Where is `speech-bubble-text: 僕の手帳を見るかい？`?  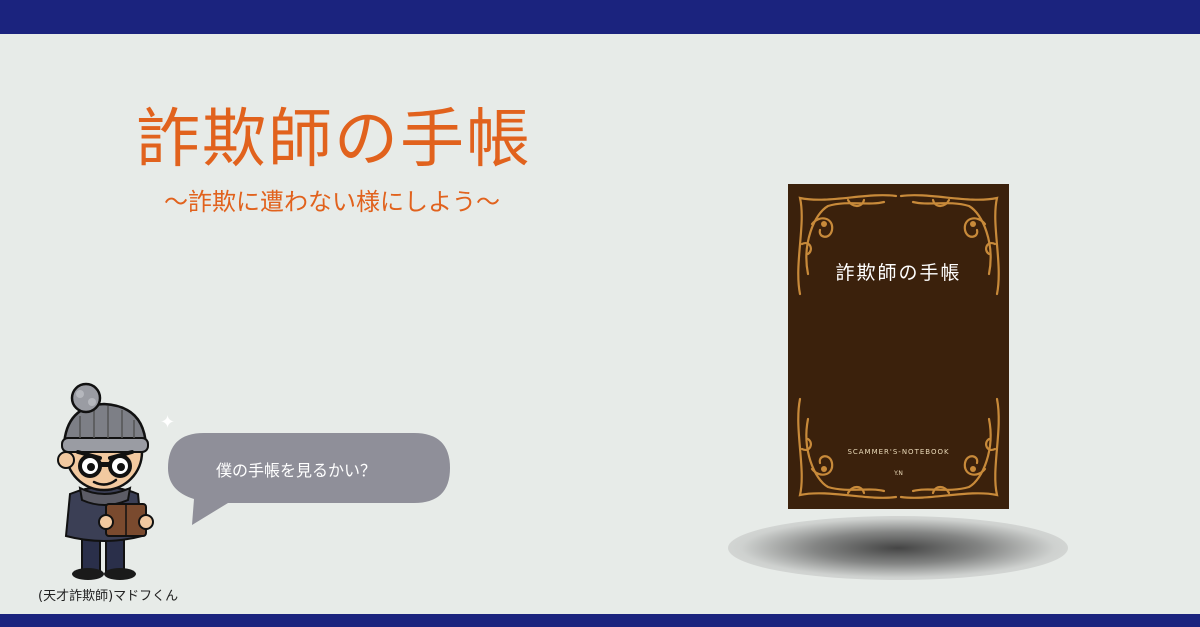 speech-bubble-text: 僕の手帳を見るかい？ is located at coordinates (296, 470).